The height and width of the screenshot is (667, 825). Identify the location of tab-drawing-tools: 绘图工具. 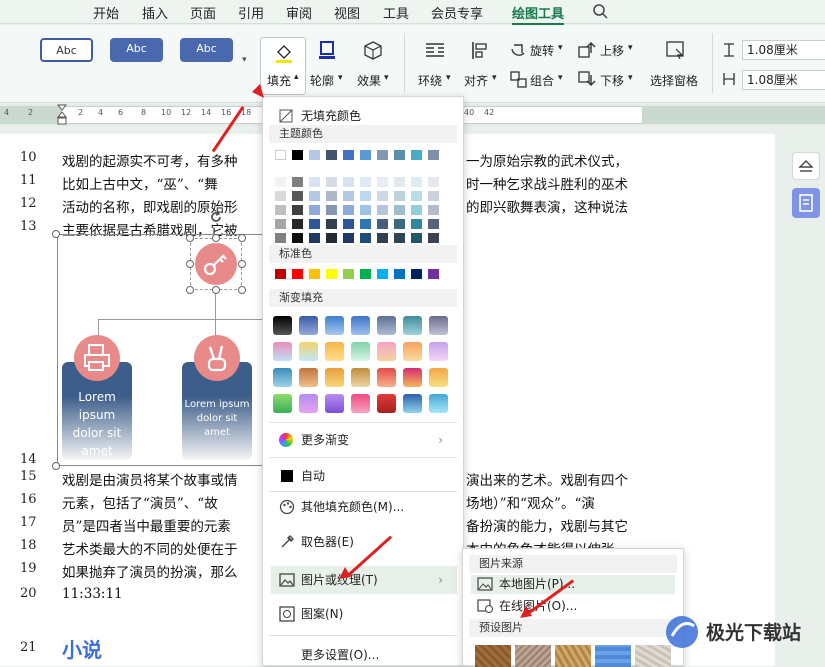
(538, 14).